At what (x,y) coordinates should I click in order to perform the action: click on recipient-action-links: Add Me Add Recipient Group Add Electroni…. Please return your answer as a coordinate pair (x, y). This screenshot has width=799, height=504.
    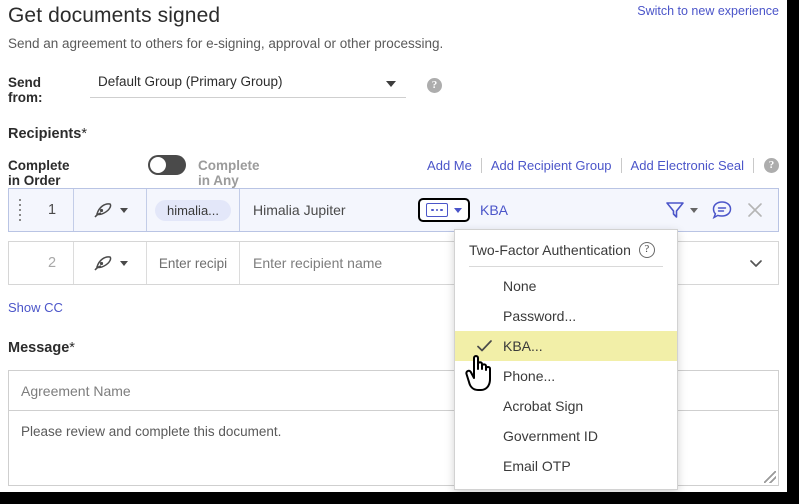
    Looking at the image, I should click on (598, 165).